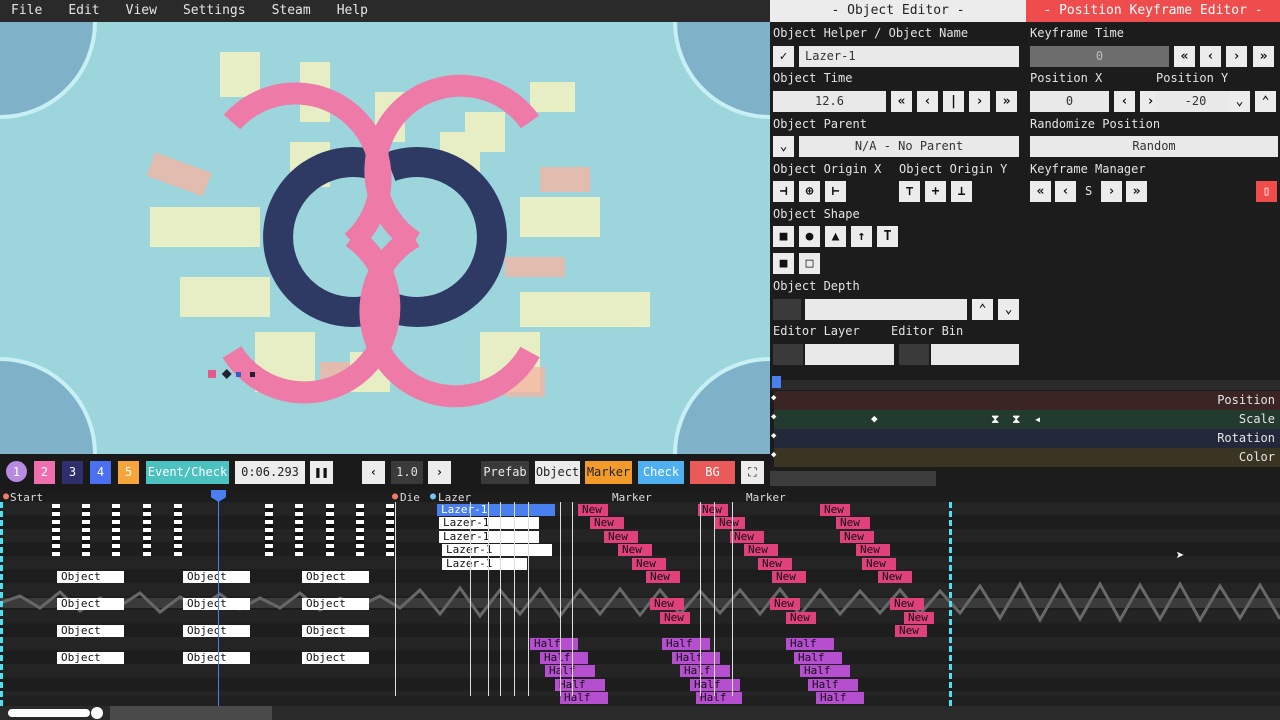  What do you see at coordinates (1195, 101) in the screenshot?
I see `position-y-input: -20` at bounding box center [1195, 101].